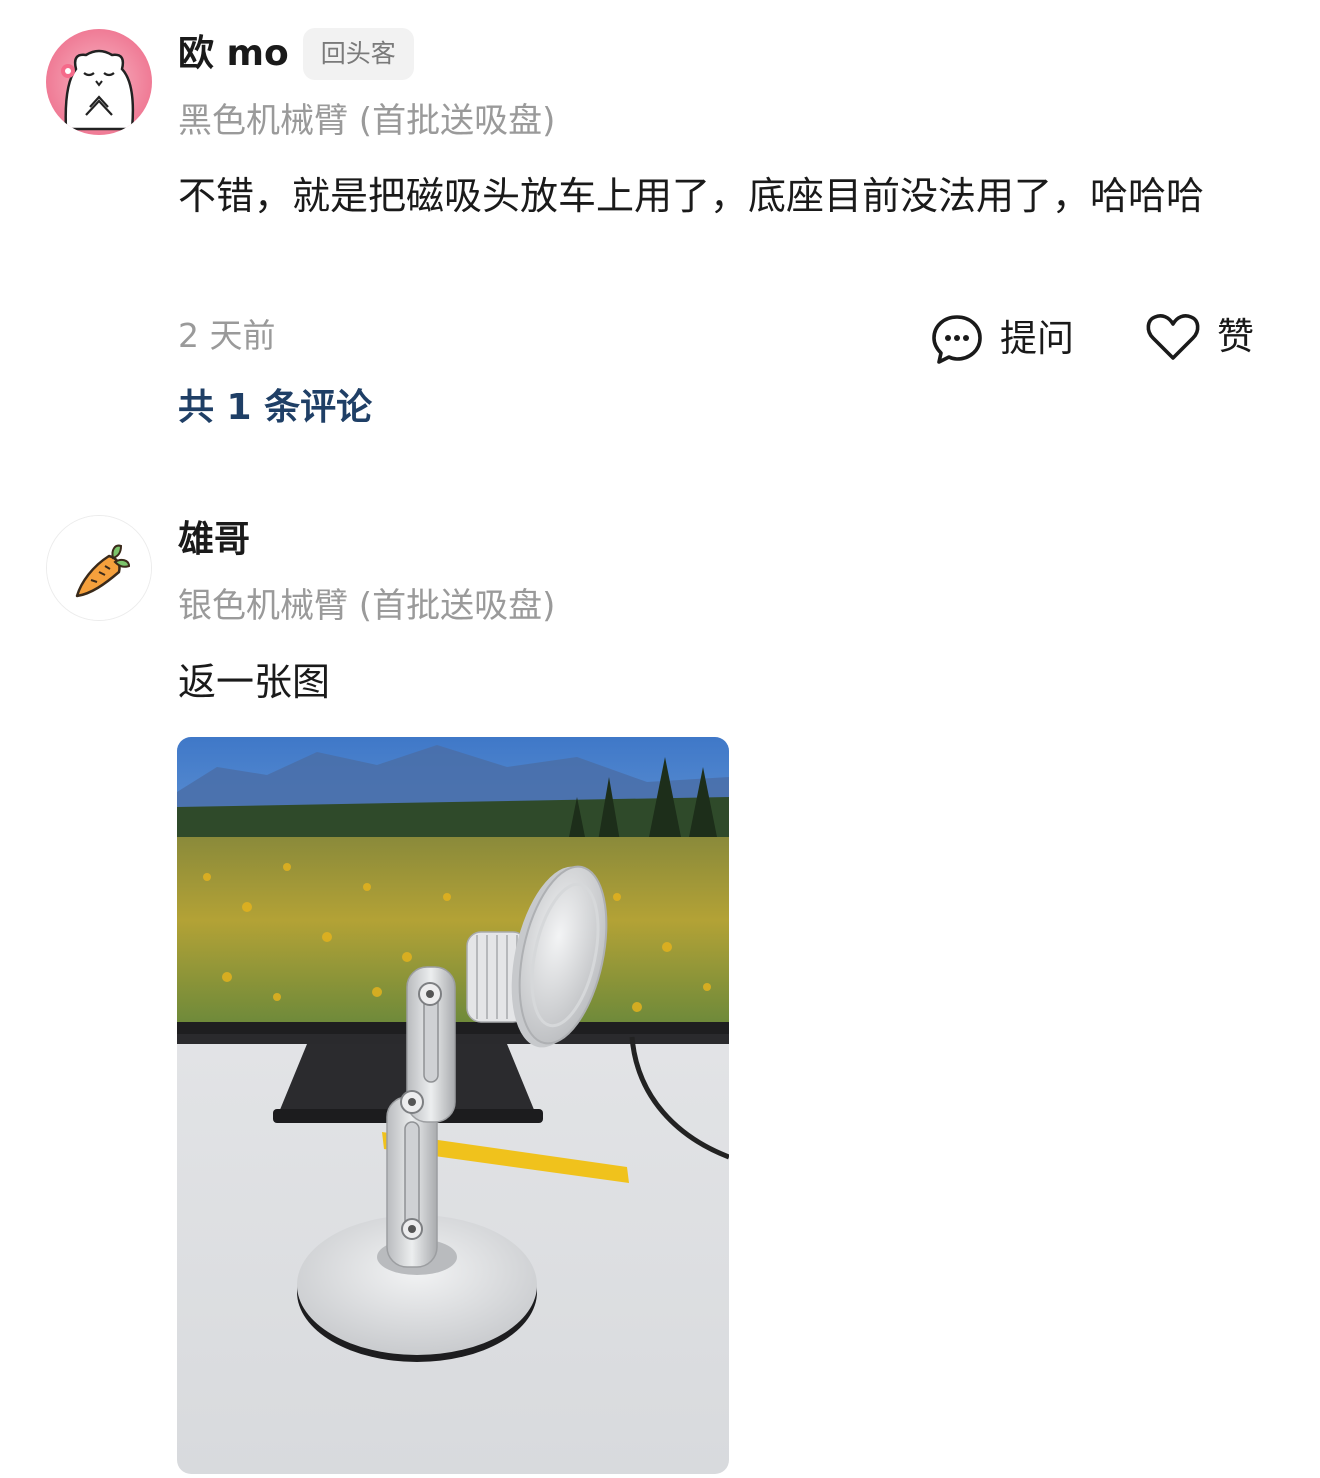 The height and width of the screenshot is (1478, 1320). Describe the element at coordinates (1037, 338) in the screenshot. I see `ask-label: 提问` at that location.